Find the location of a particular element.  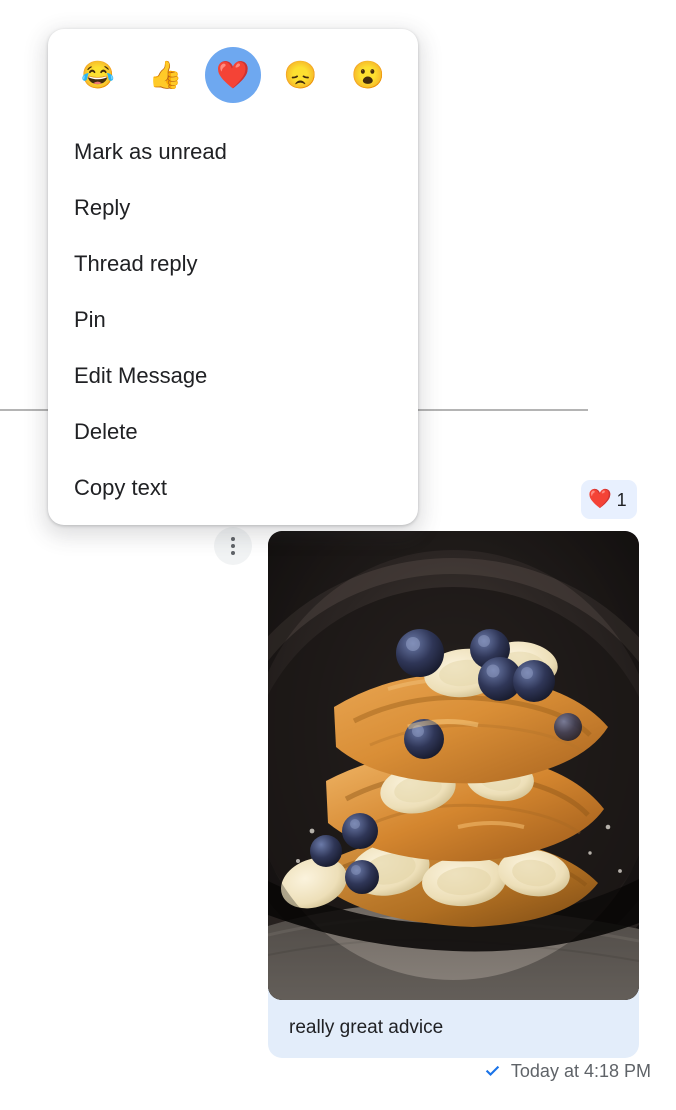

reaction-count: 1 is located at coordinates (621, 499).